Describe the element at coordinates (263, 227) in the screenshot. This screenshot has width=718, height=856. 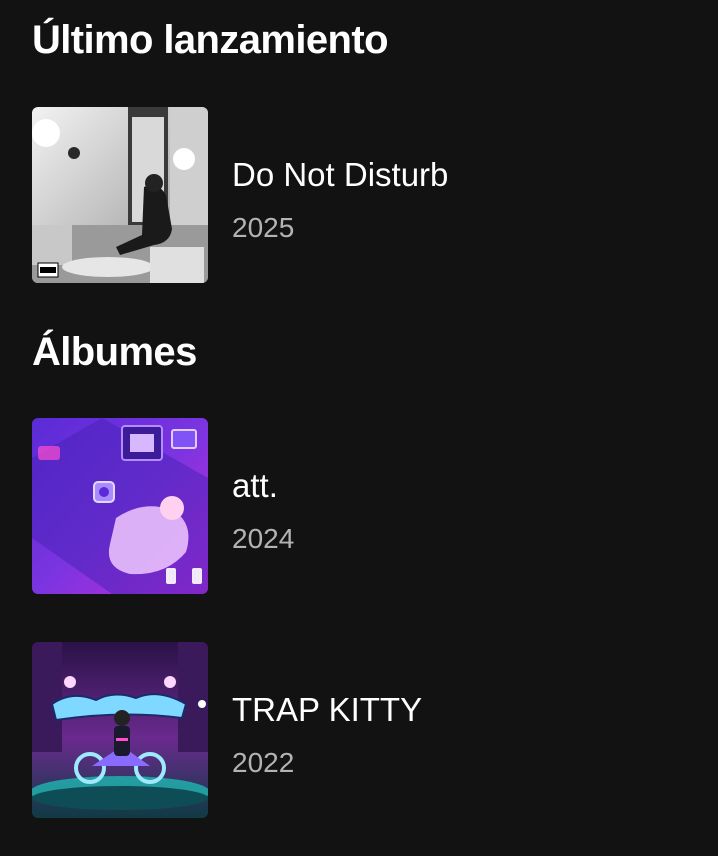
I see `latest-release-year: 2025` at that location.